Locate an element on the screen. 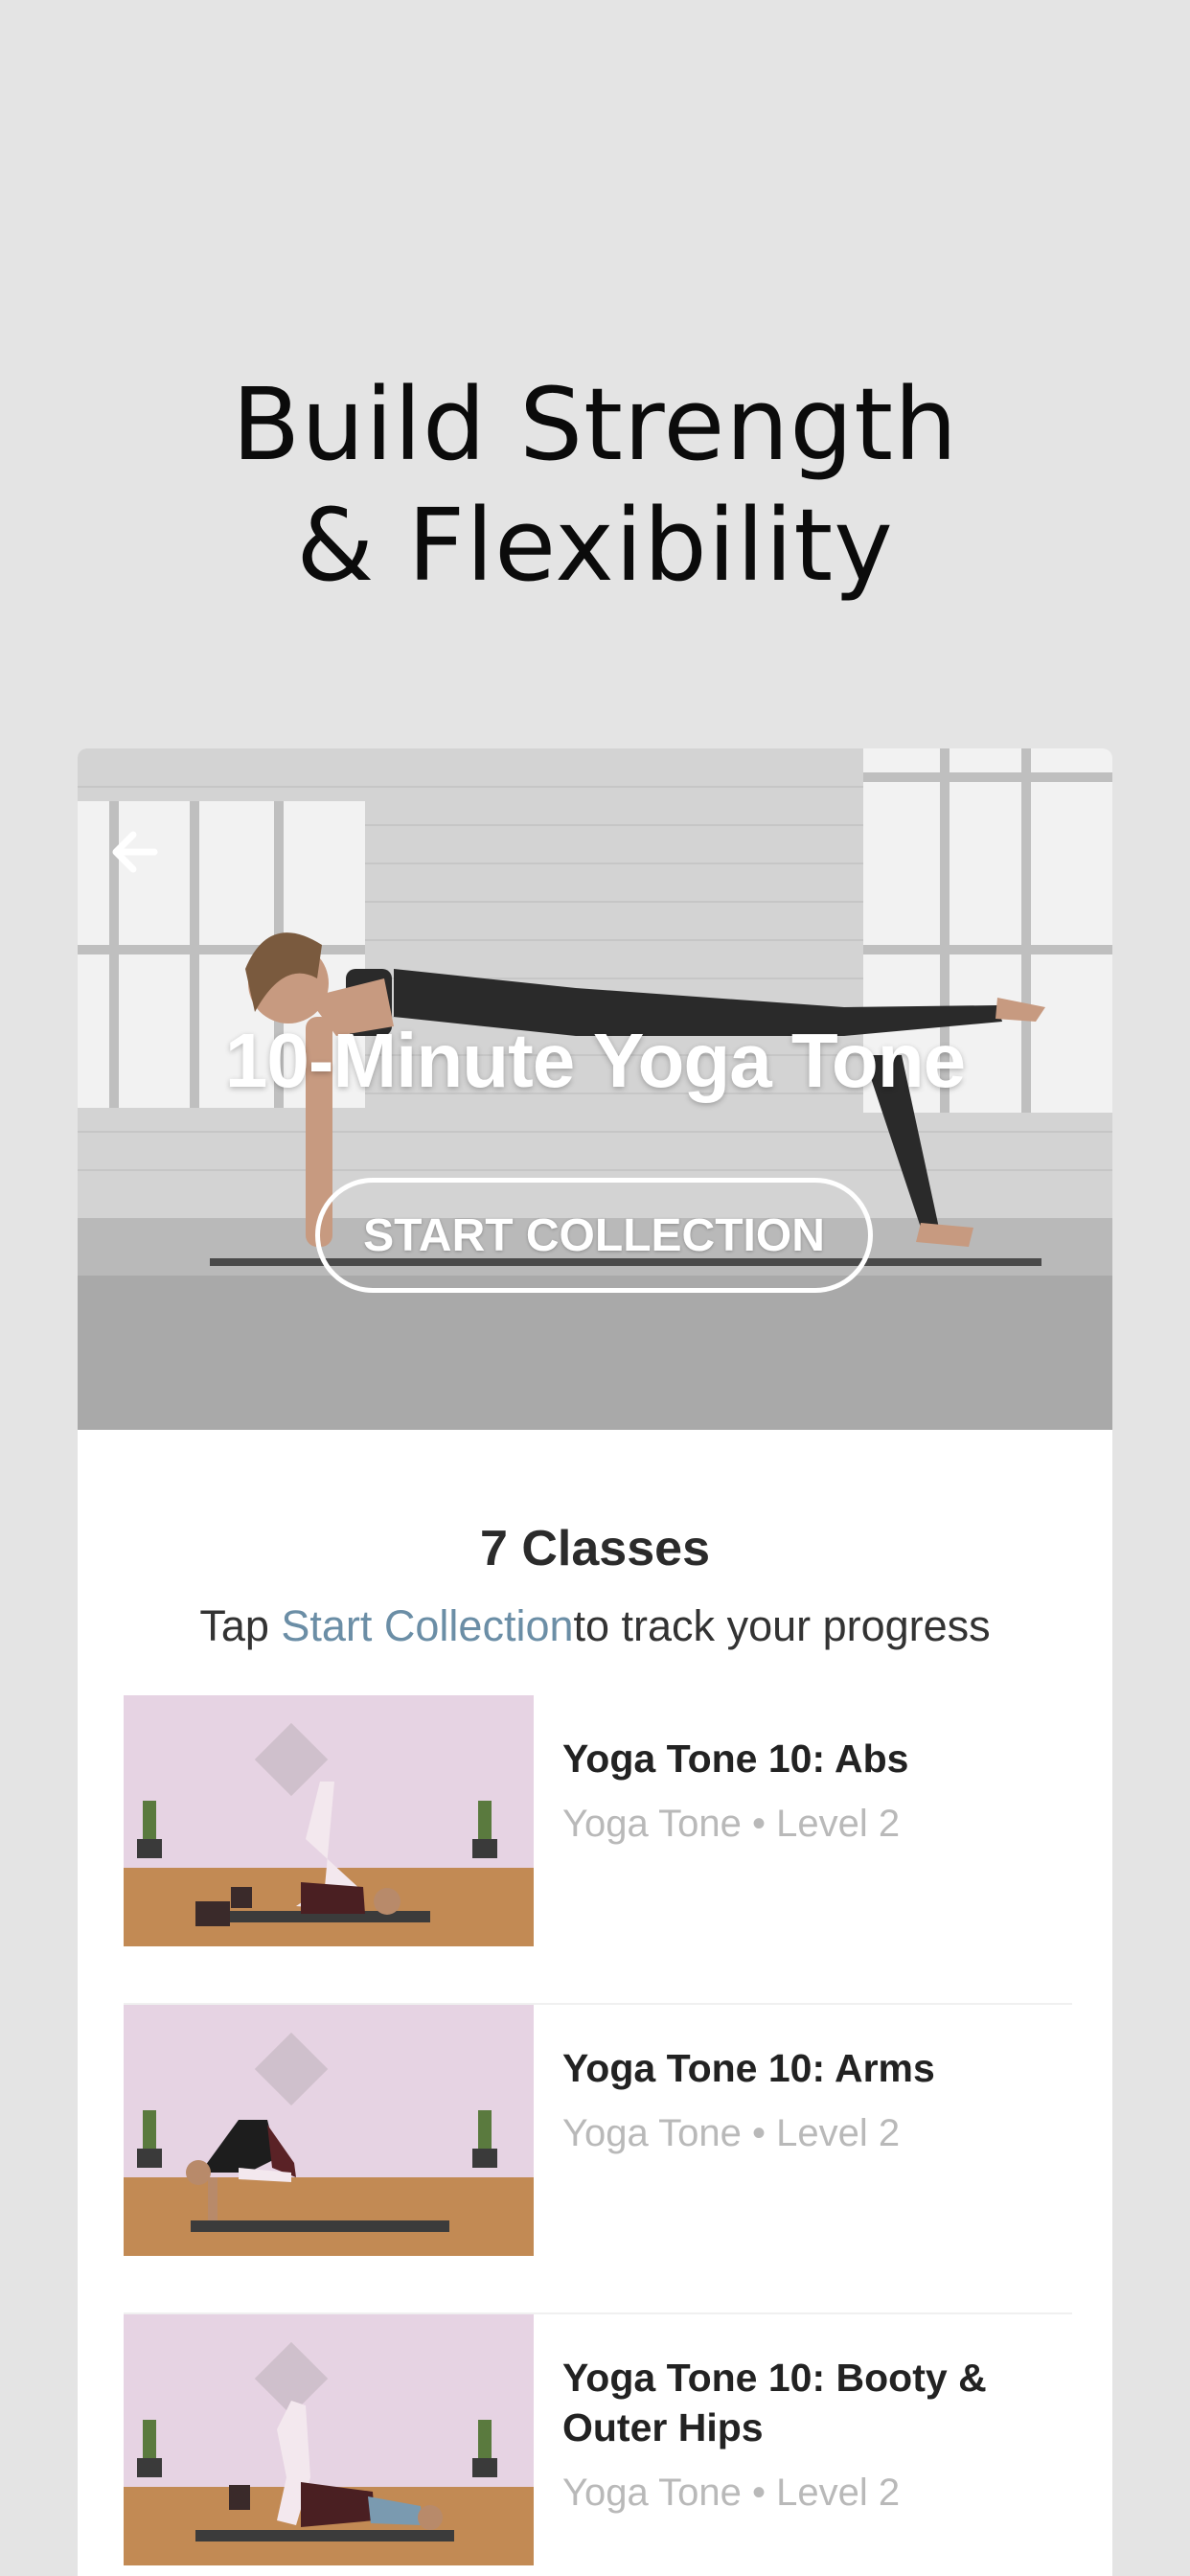 The image size is (1190, 2576). start-collection-link: Start Collection is located at coordinates (427, 1625).